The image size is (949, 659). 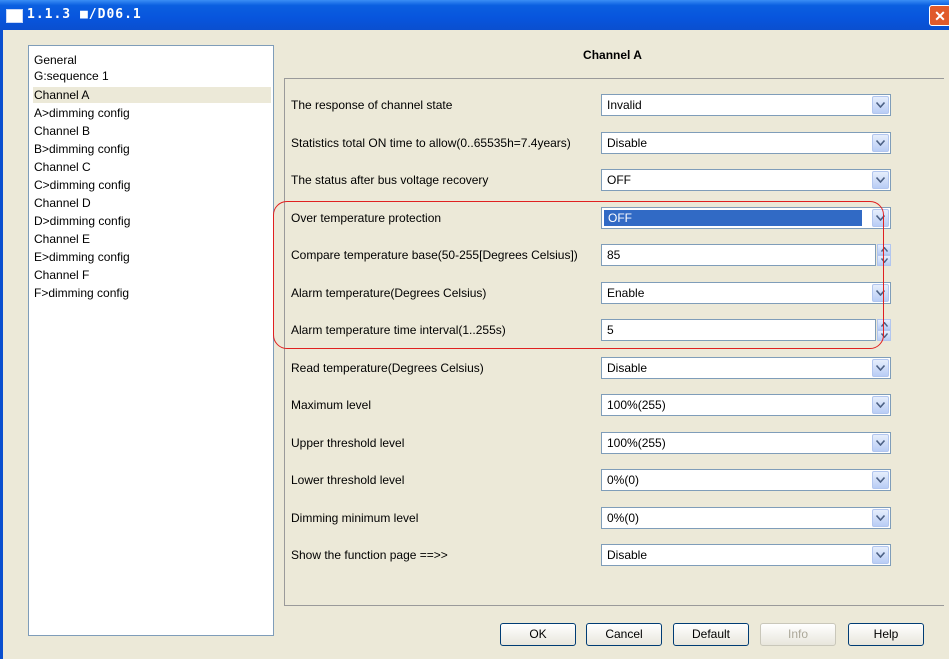 I want to click on alarm-temperature-select: Enable, so click(x=746, y=293).